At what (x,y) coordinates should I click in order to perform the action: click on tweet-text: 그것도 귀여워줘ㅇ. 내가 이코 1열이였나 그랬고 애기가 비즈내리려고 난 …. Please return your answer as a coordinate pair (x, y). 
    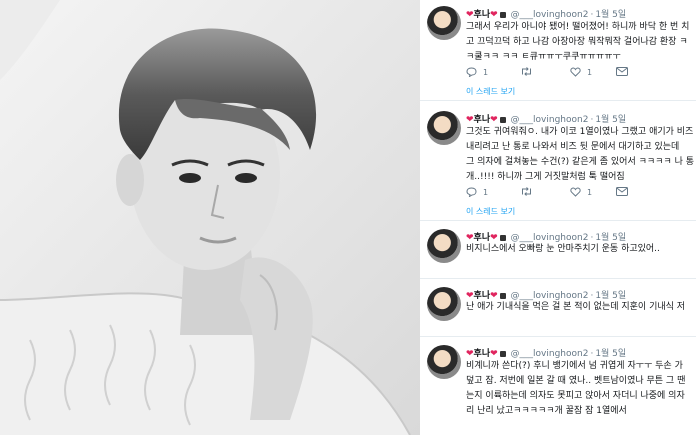
    Looking at the image, I should click on (581, 155).